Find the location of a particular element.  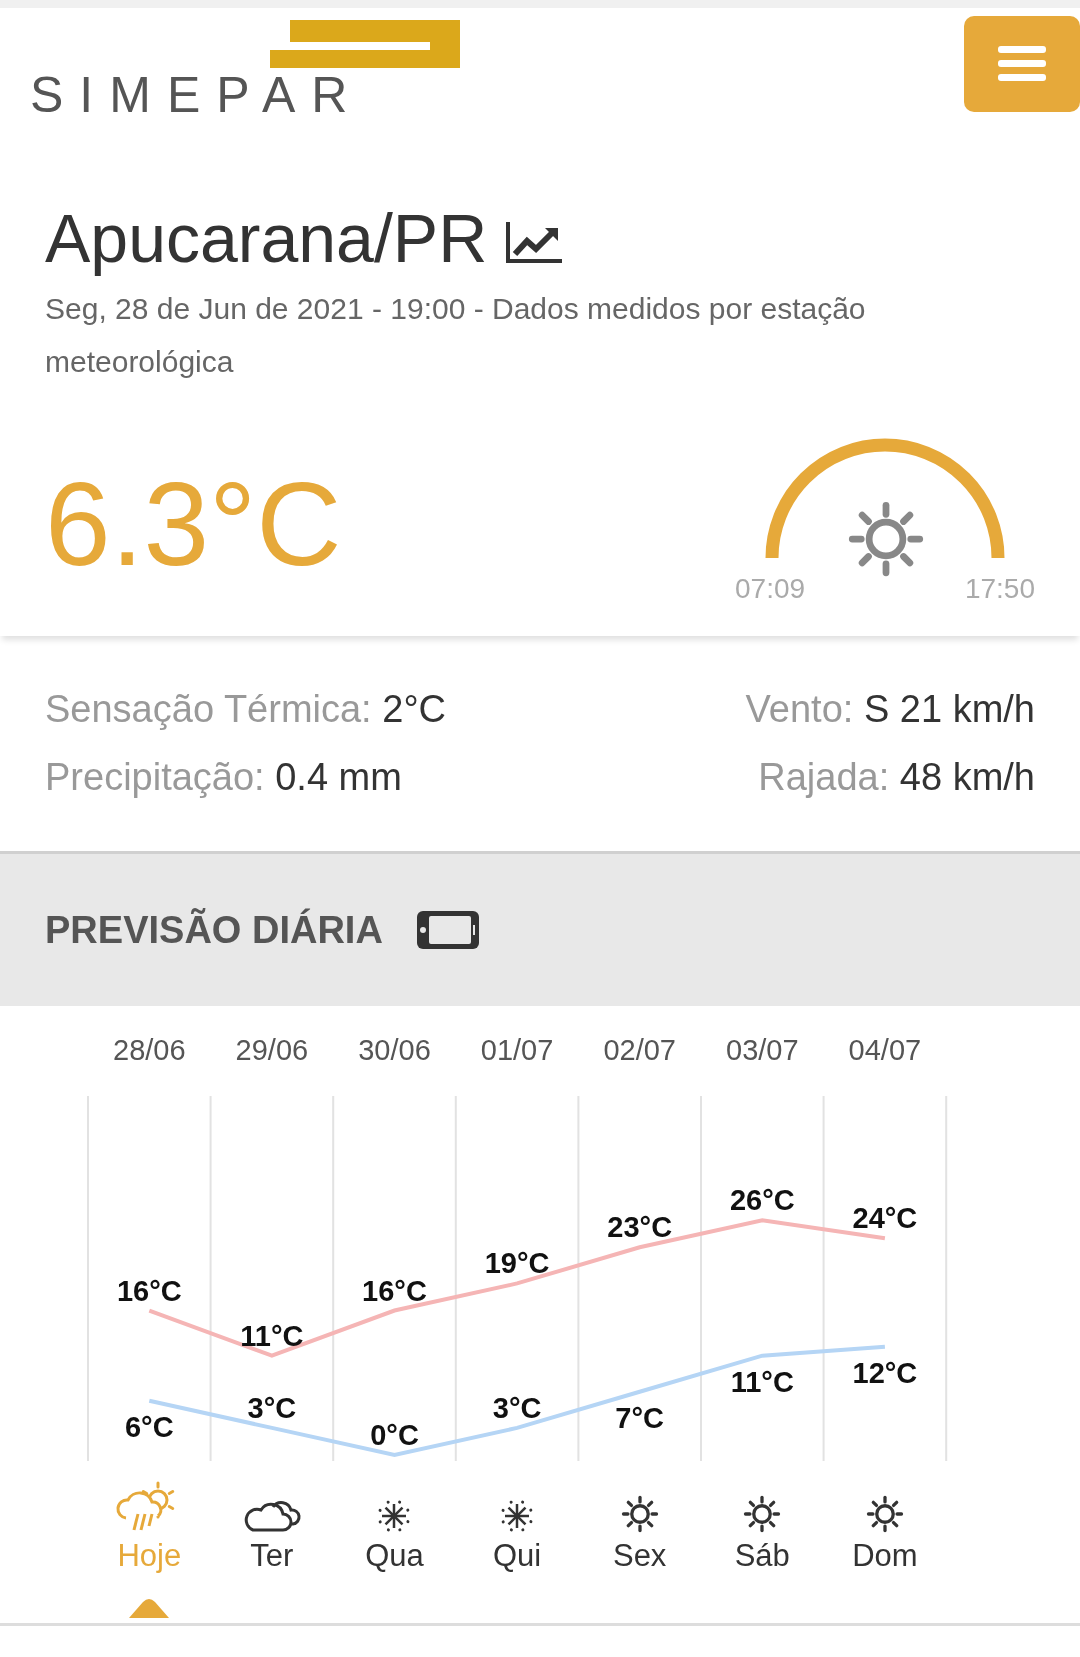

detail-text: Vento: S 21 km/h is located at coordinates (890, 709).